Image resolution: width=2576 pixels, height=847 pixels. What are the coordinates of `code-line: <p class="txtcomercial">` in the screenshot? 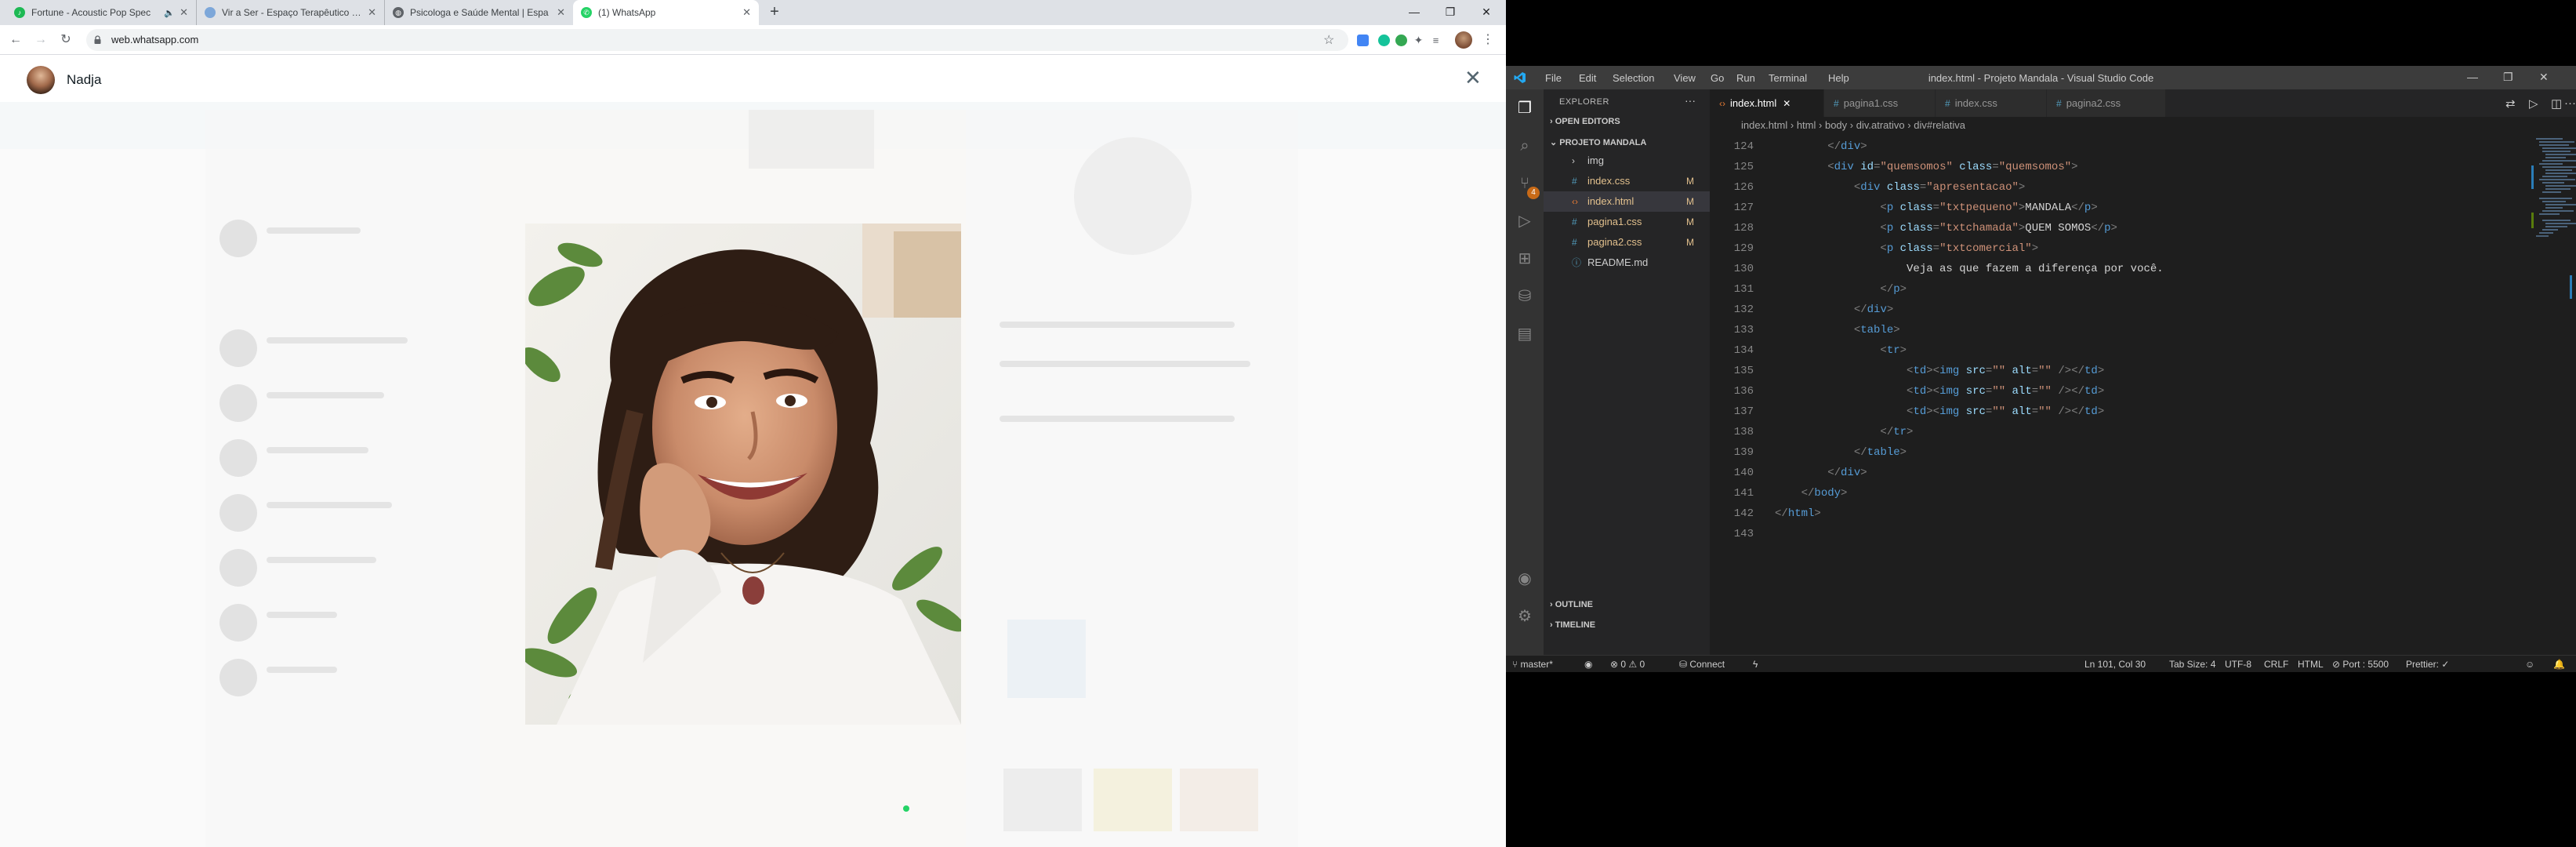 It's located at (1907, 248).